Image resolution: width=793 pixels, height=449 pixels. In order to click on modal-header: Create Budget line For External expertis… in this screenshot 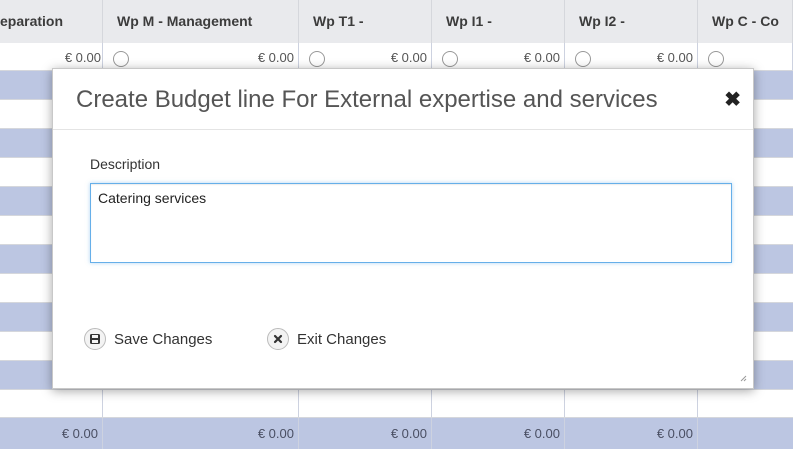, I will do `click(403, 99)`.